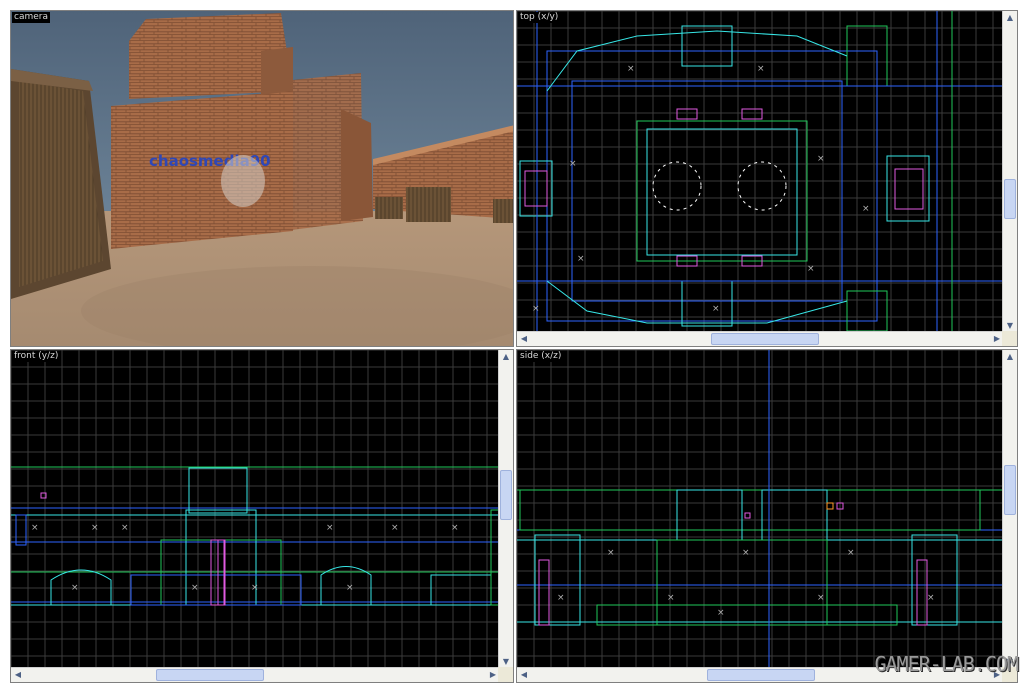  I want to click on side-vertical-scroll-thumb, so click(1010, 490).